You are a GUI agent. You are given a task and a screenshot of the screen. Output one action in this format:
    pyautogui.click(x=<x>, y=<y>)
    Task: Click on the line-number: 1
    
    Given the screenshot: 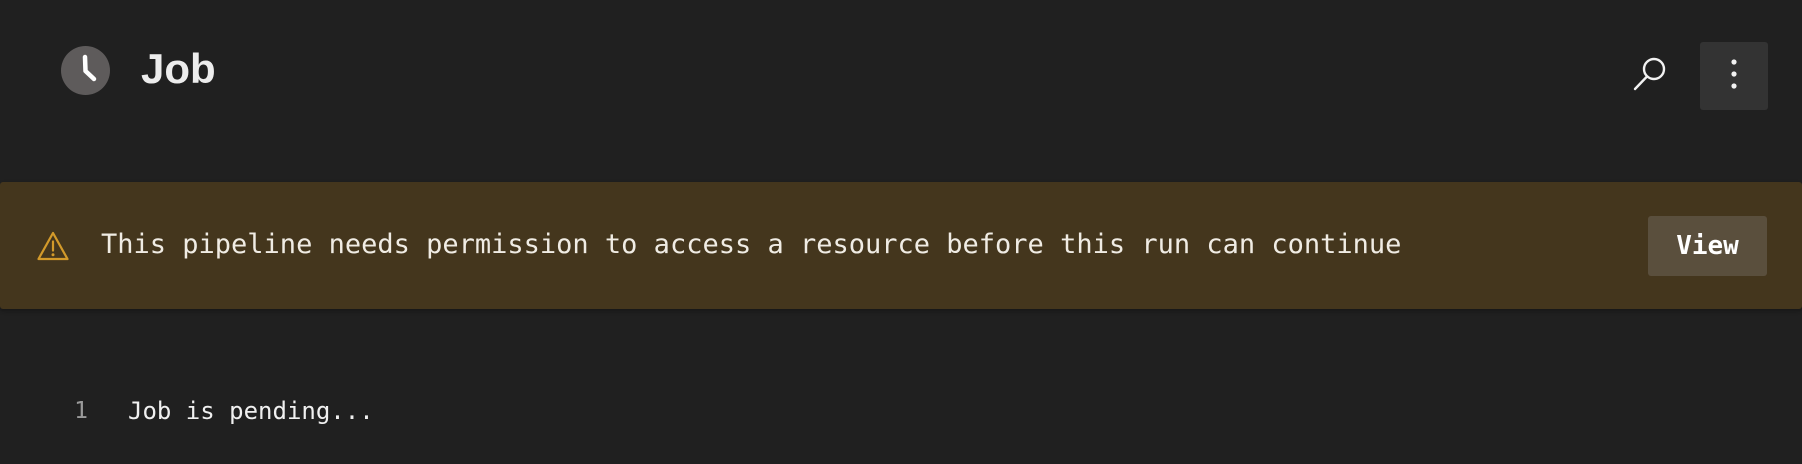 What is the action you would take?
    pyautogui.click(x=81, y=411)
    